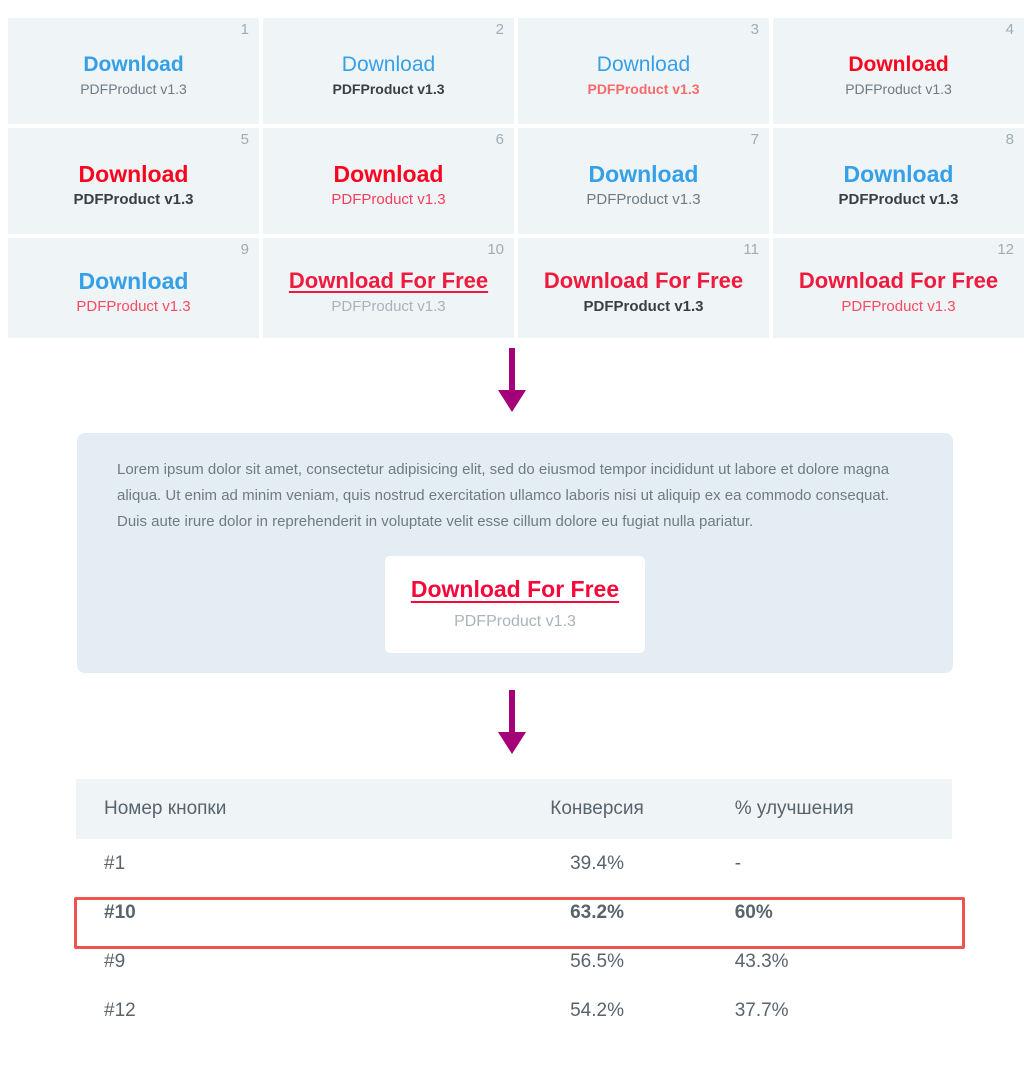  Describe the element at coordinates (515, 621) in the screenshot. I see `cta-sub-label: PDFProduct v1.3` at that location.